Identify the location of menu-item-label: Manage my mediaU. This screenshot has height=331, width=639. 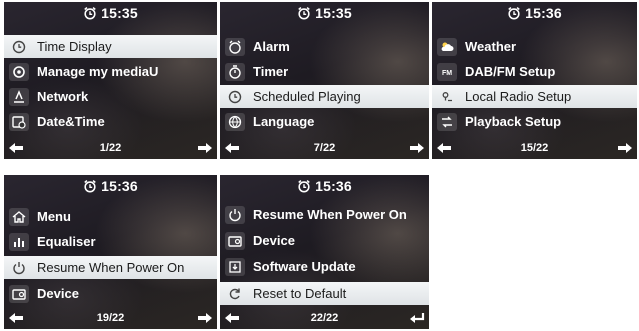
(98, 71).